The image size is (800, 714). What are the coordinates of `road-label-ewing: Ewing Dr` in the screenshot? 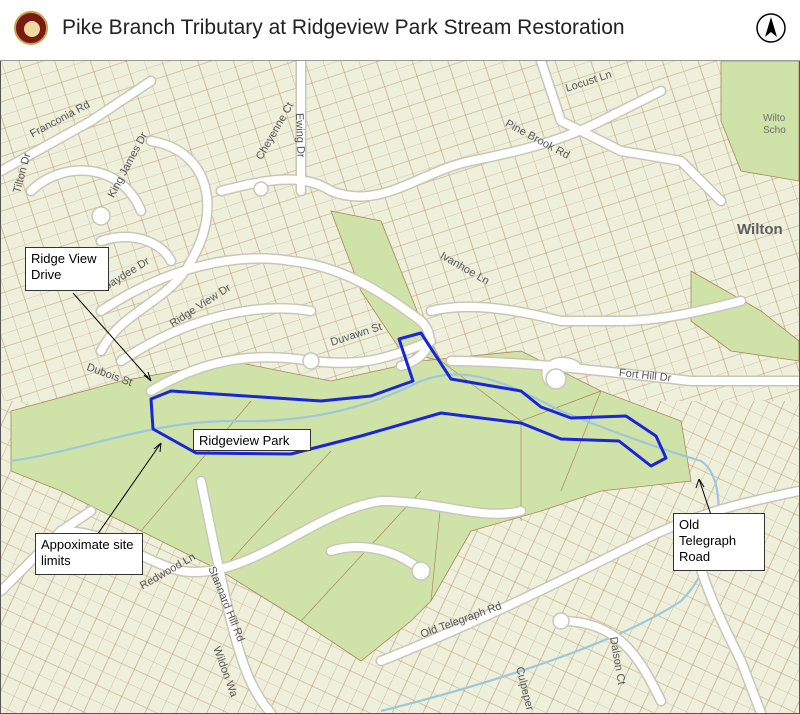 It's located at (300, 135).